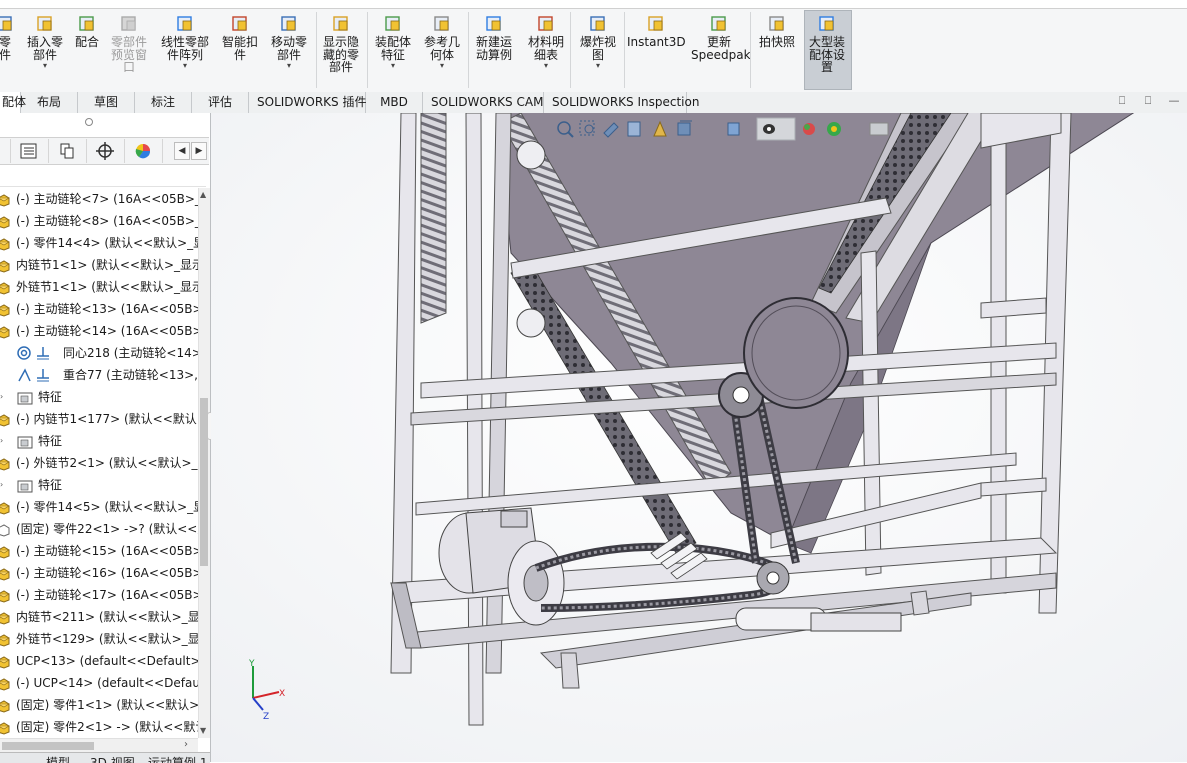 The height and width of the screenshot is (763, 1187). I want to click on tree-item-label: (-) 主动链轮<7> (16A<<05B>_§, so click(107, 199).